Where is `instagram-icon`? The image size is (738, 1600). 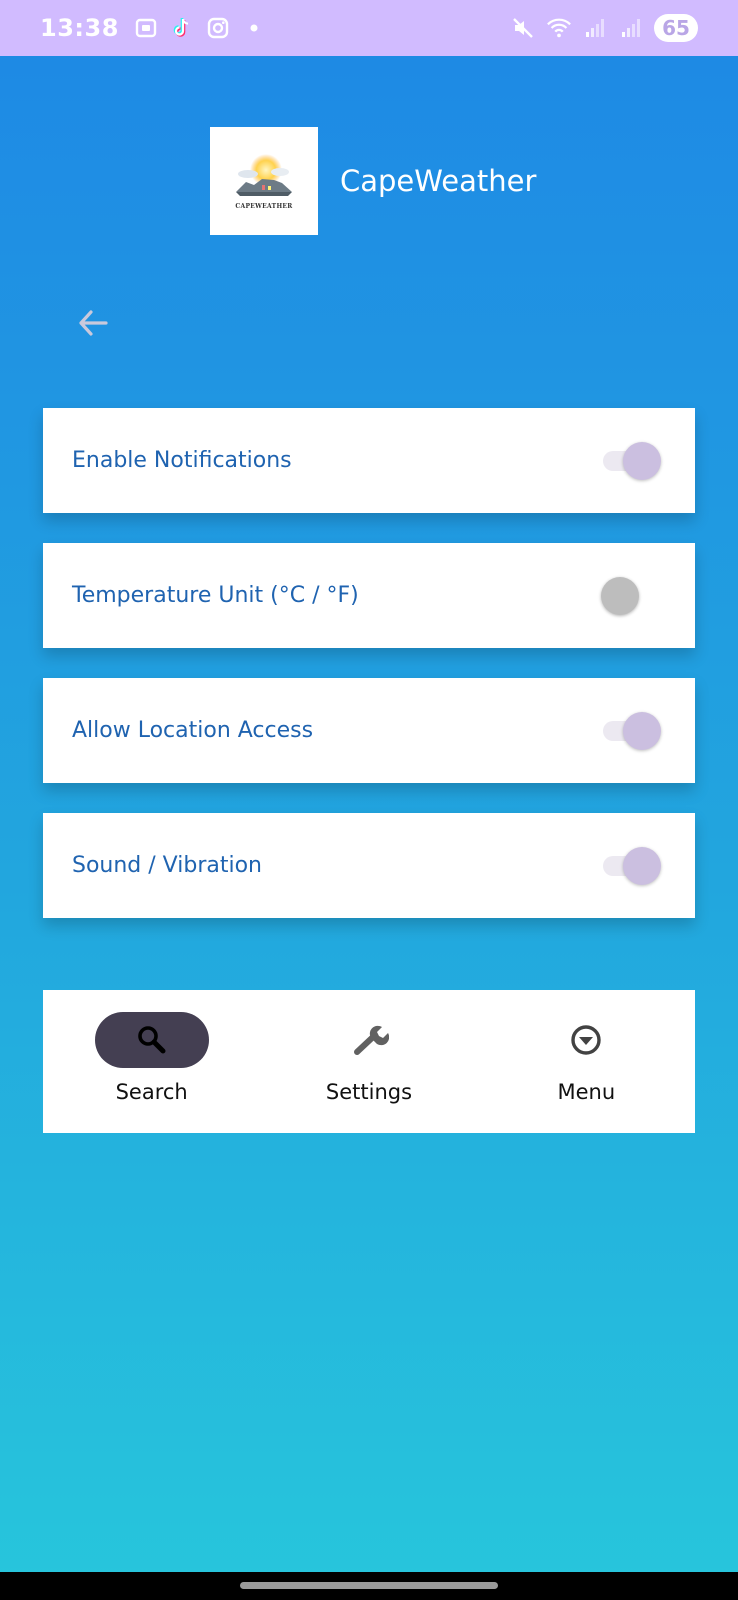 instagram-icon is located at coordinates (218, 28).